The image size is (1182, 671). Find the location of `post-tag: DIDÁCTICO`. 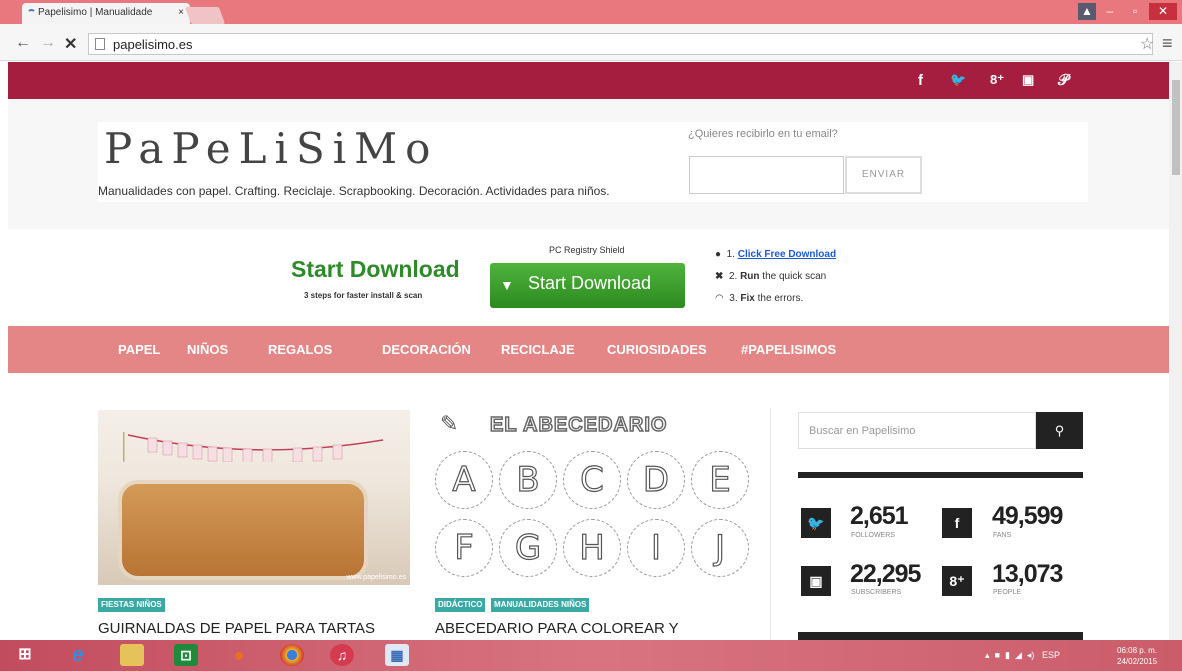

post-tag: DIDÁCTICO is located at coordinates (460, 605).